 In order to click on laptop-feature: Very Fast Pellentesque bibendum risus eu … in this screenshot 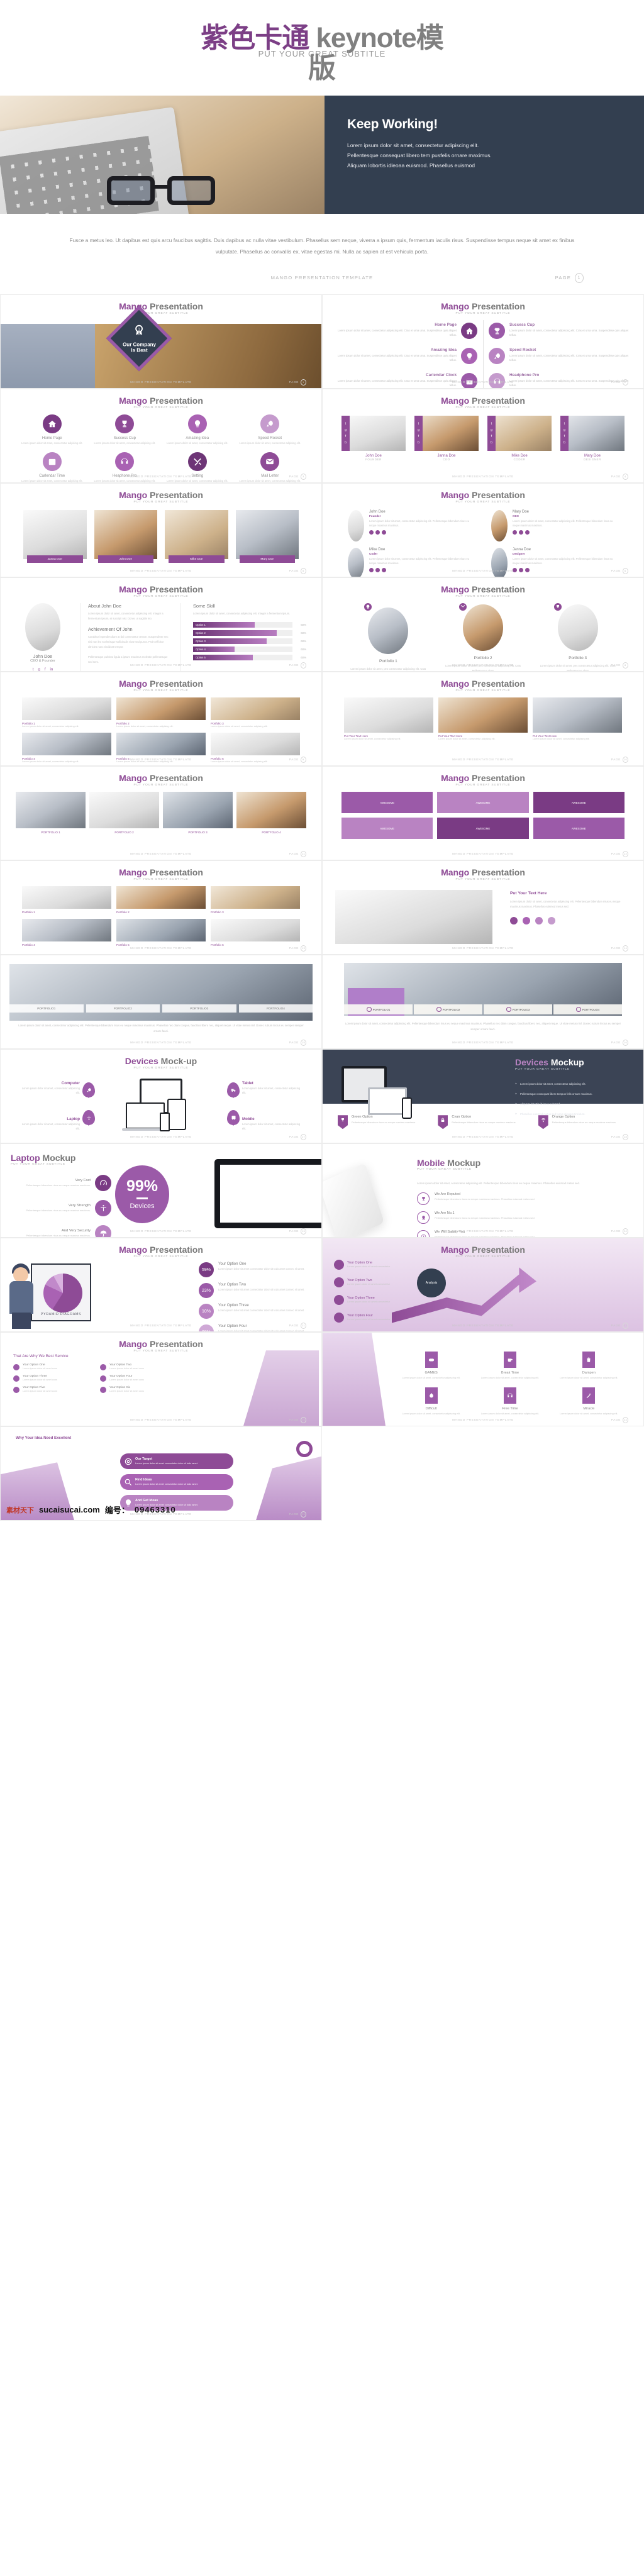, I will do `click(61, 1183)`.